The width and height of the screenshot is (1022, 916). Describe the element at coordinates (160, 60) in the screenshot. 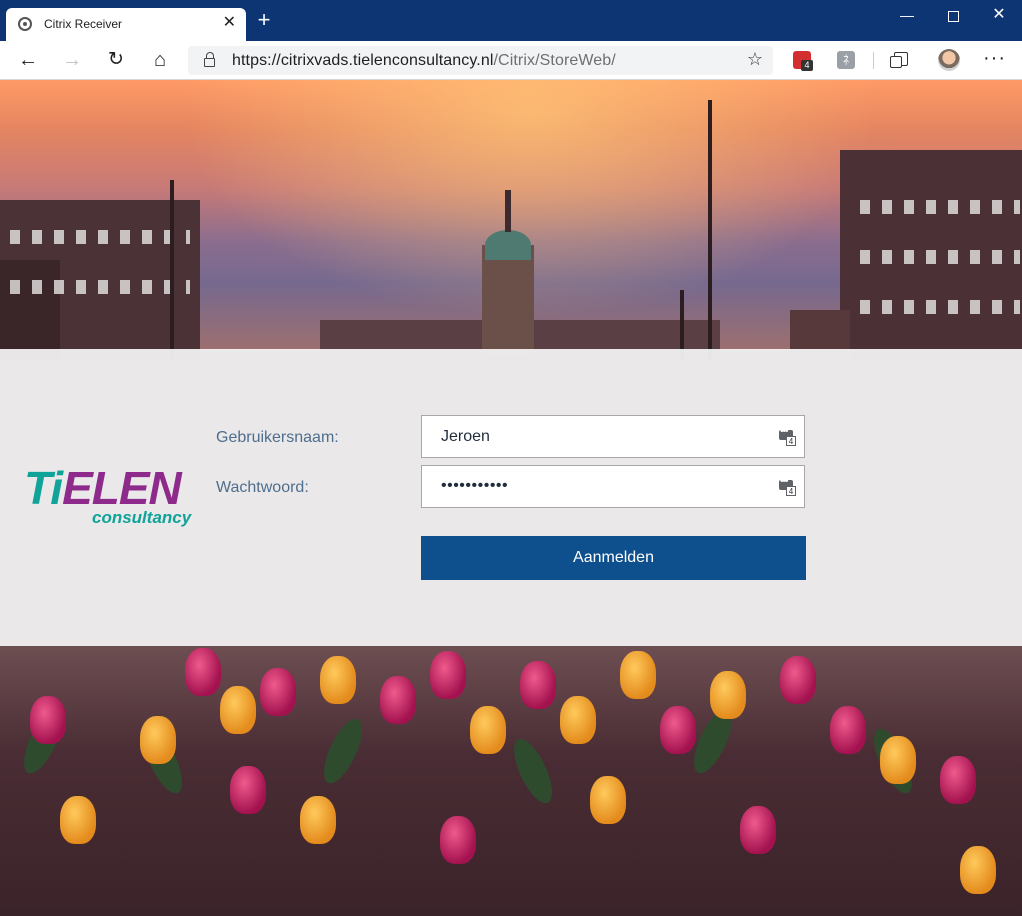

I see `home-button: ⌂` at that location.